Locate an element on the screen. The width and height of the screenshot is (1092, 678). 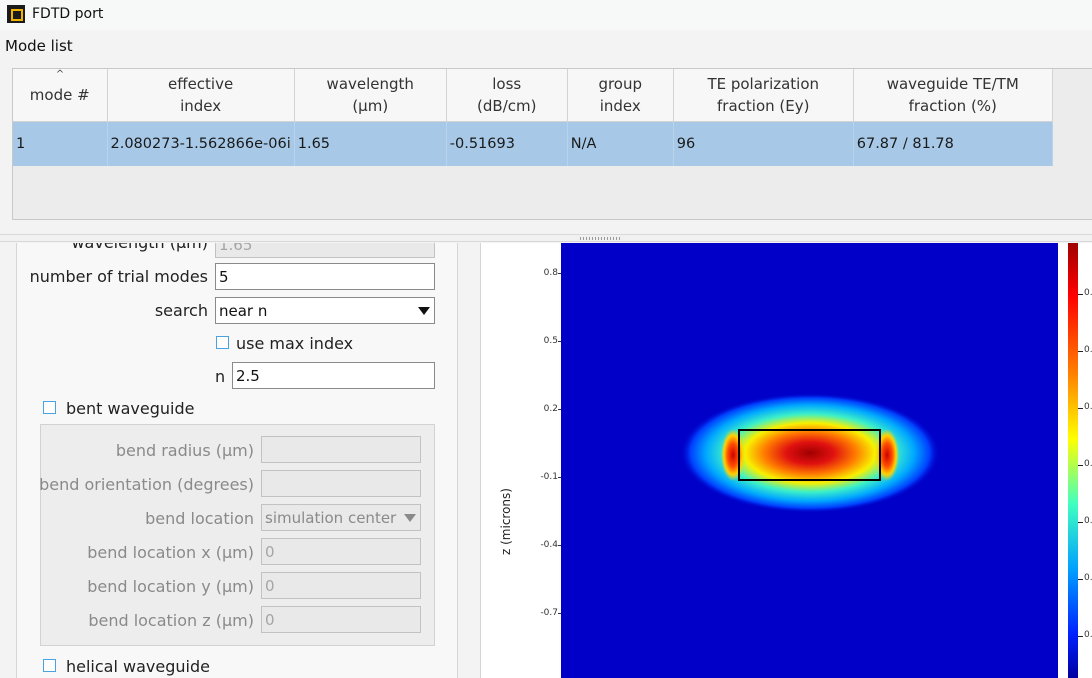
cell-effective-index: 2.080273-1.562866e-06i is located at coordinates (201, 143).